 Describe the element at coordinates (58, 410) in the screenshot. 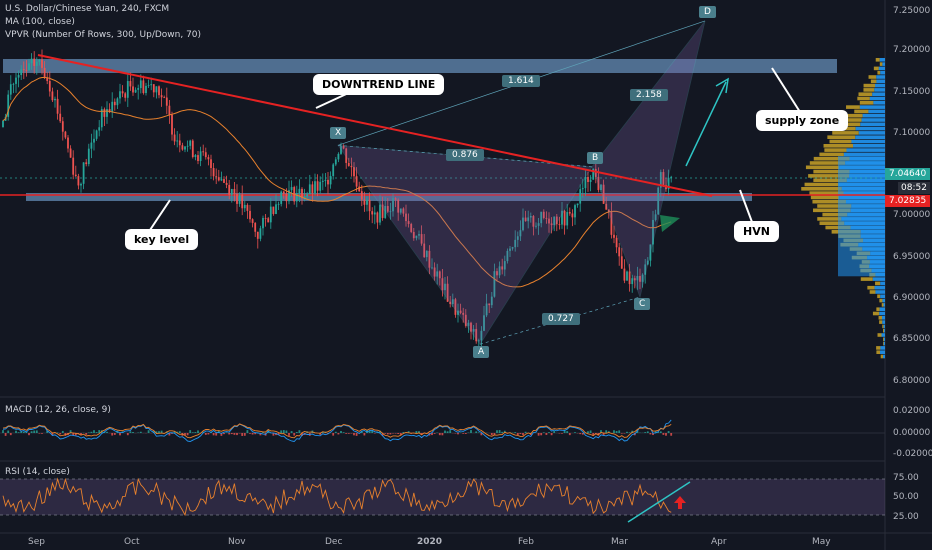

I see `macd-indicator-label: MACD (12, 26, close, 9)` at that location.